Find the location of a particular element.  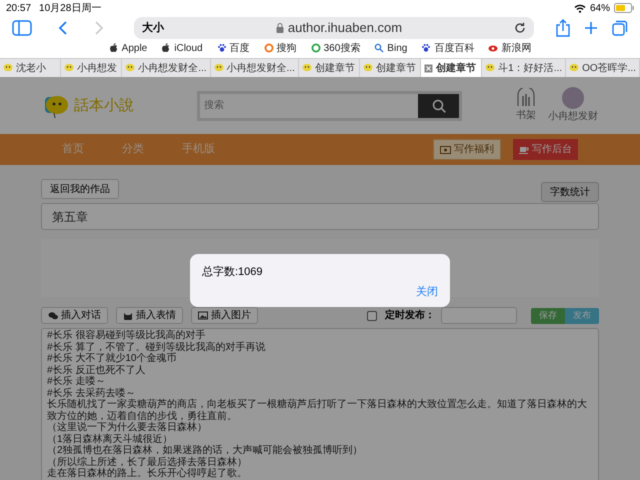

bookmark-link: iCloud is located at coordinates (182, 48).